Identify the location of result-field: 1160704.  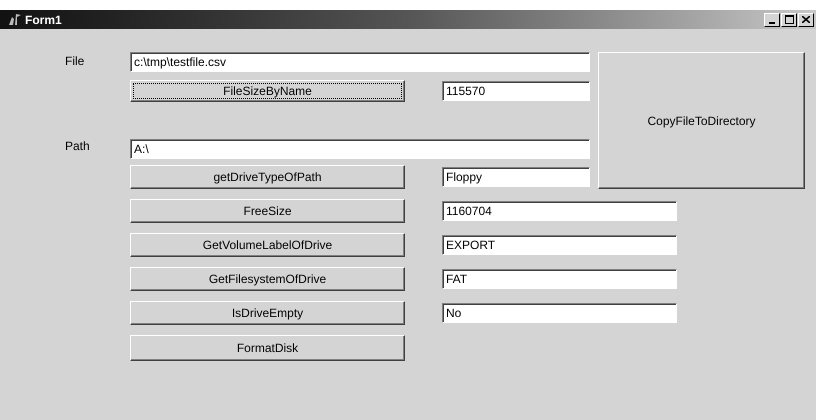
(559, 211).